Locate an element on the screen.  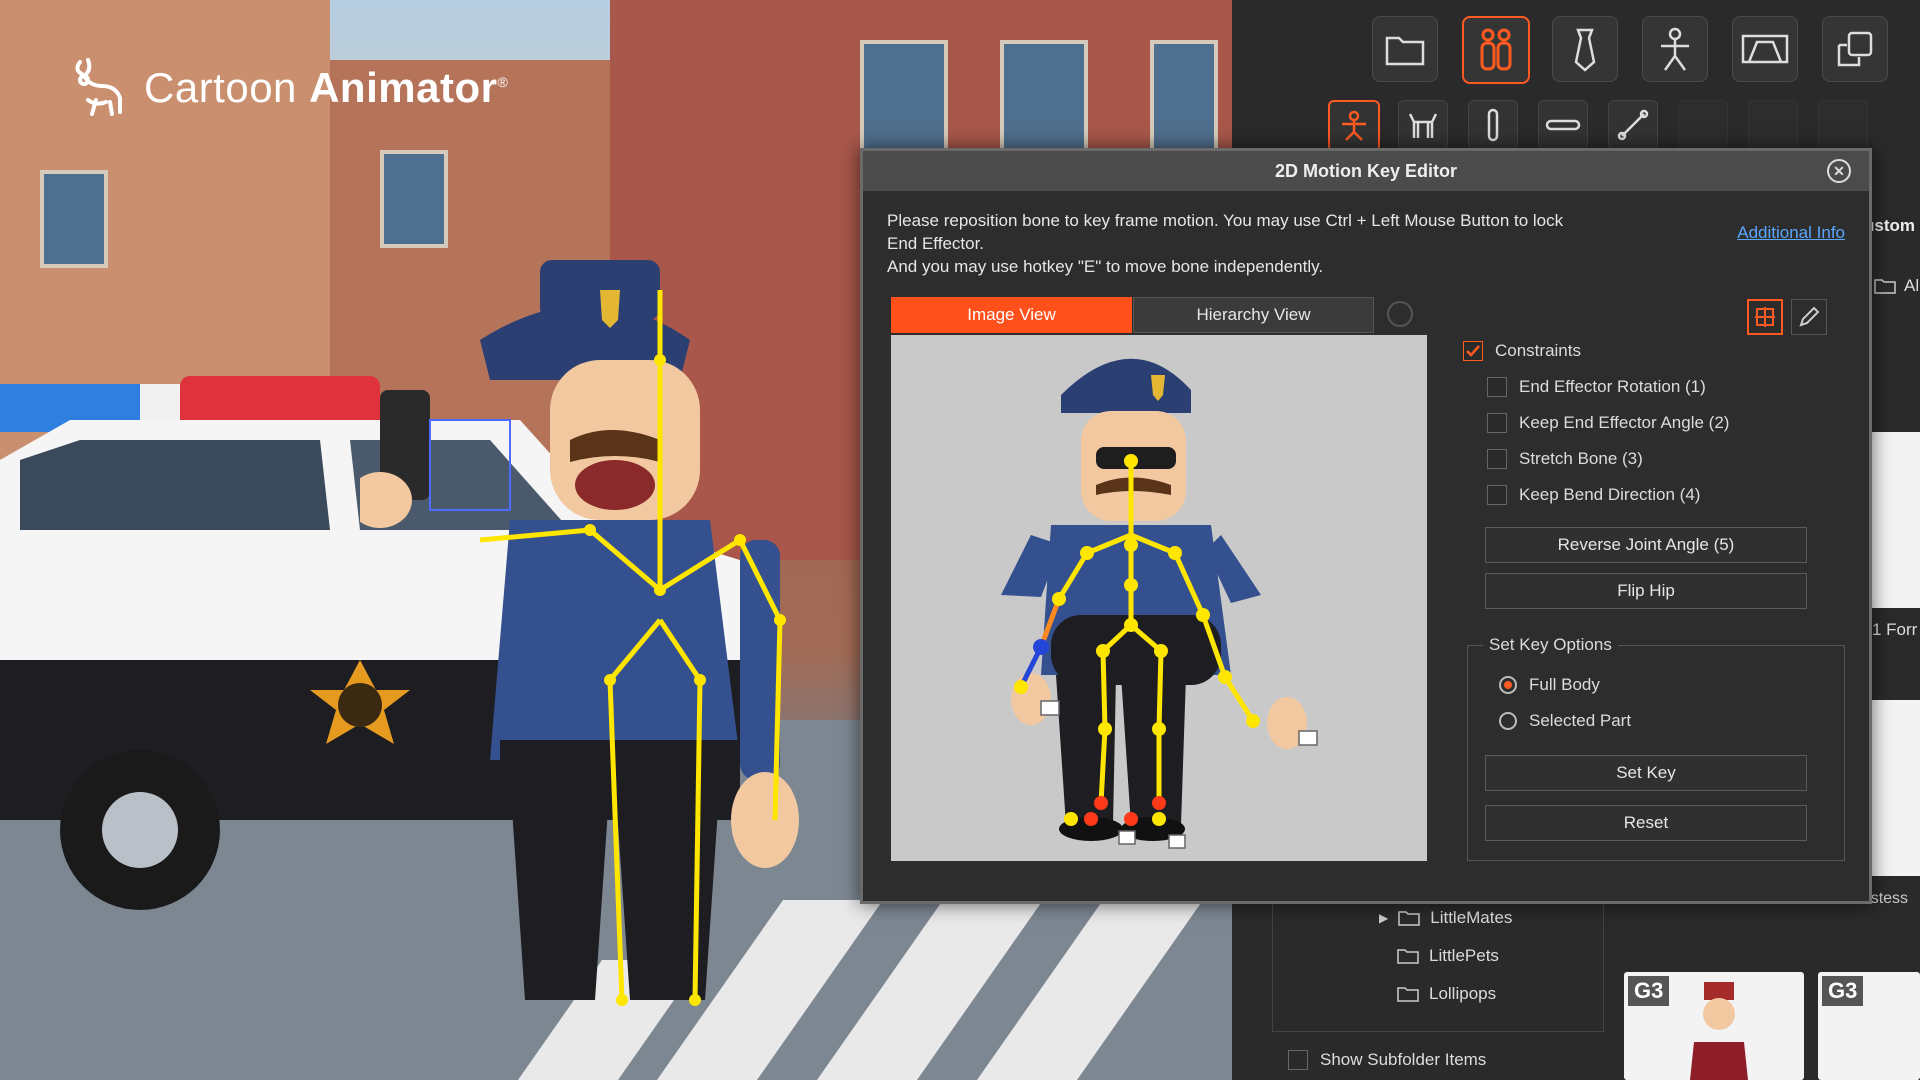
horizontal-subtab-button is located at coordinates (1563, 125).